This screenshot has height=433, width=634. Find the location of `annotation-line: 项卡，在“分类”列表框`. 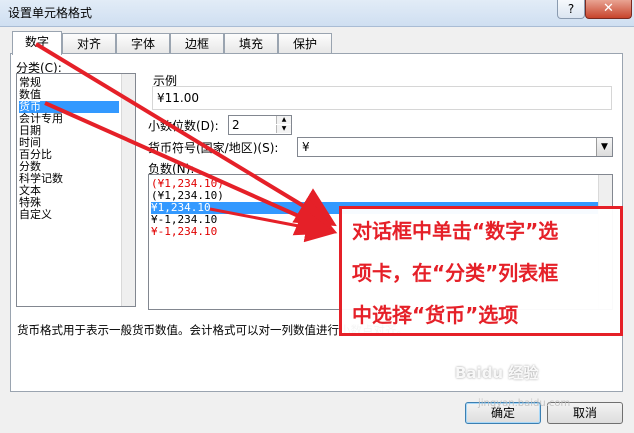

annotation-line: 项卡，在“分类”列表框 is located at coordinates (455, 273).